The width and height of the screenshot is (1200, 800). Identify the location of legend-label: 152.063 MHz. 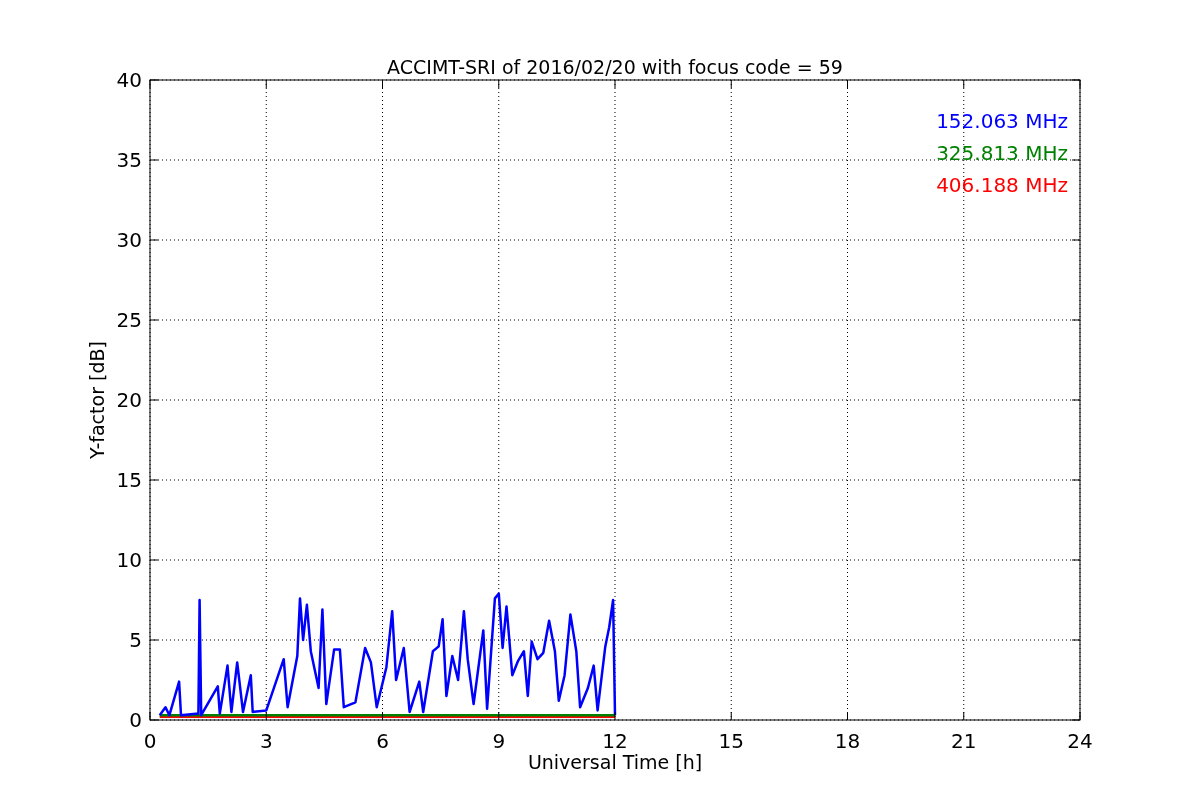
(1002, 121).